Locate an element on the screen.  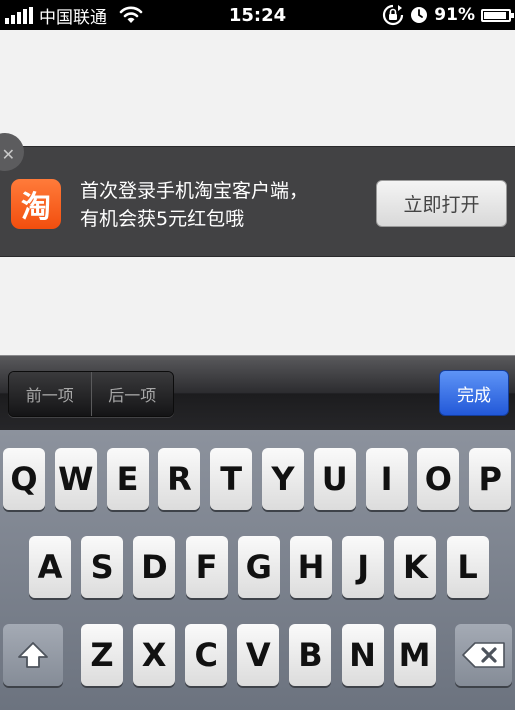
key-p: P is located at coordinates (490, 479).